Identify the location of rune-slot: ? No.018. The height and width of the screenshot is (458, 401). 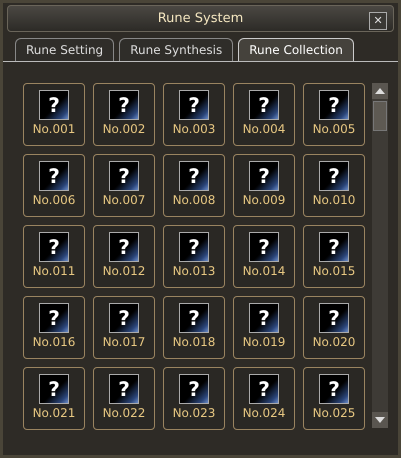
(194, 327).